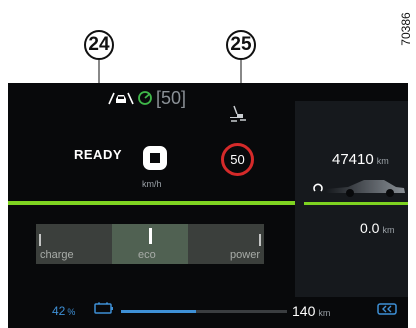 This screenshot has width=416, height=328. What do you see at coordinates (152, 184) in the screenshot?
I see `speed-unit: km/h` at bounding box center [152, 184].